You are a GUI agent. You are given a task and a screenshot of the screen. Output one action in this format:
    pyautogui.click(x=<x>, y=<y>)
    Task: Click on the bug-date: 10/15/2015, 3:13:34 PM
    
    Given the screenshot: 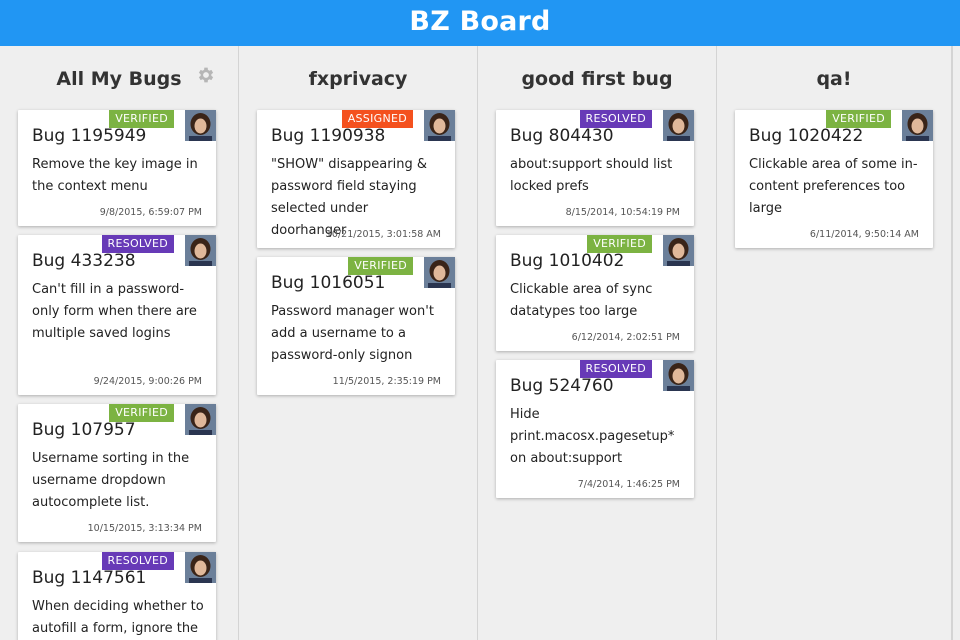 What is the action you would take?
    pyautogui.click(x=144, y=528)
    